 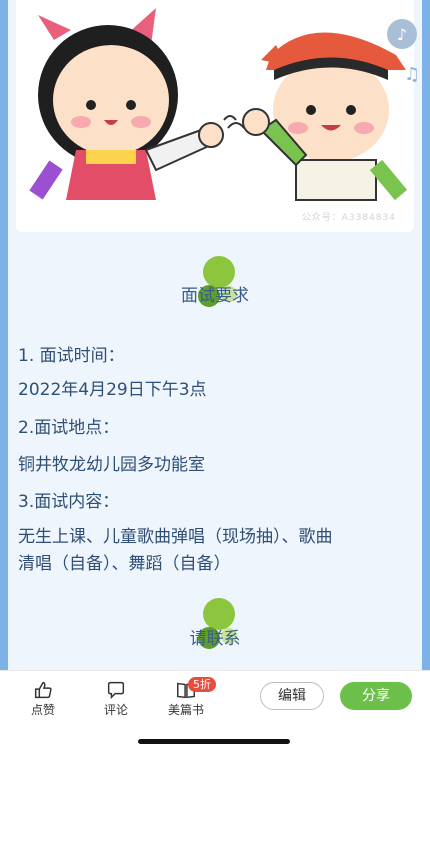 I want to click on meipian-book-button: 5折 美篇书, so click(x=186, y=697).